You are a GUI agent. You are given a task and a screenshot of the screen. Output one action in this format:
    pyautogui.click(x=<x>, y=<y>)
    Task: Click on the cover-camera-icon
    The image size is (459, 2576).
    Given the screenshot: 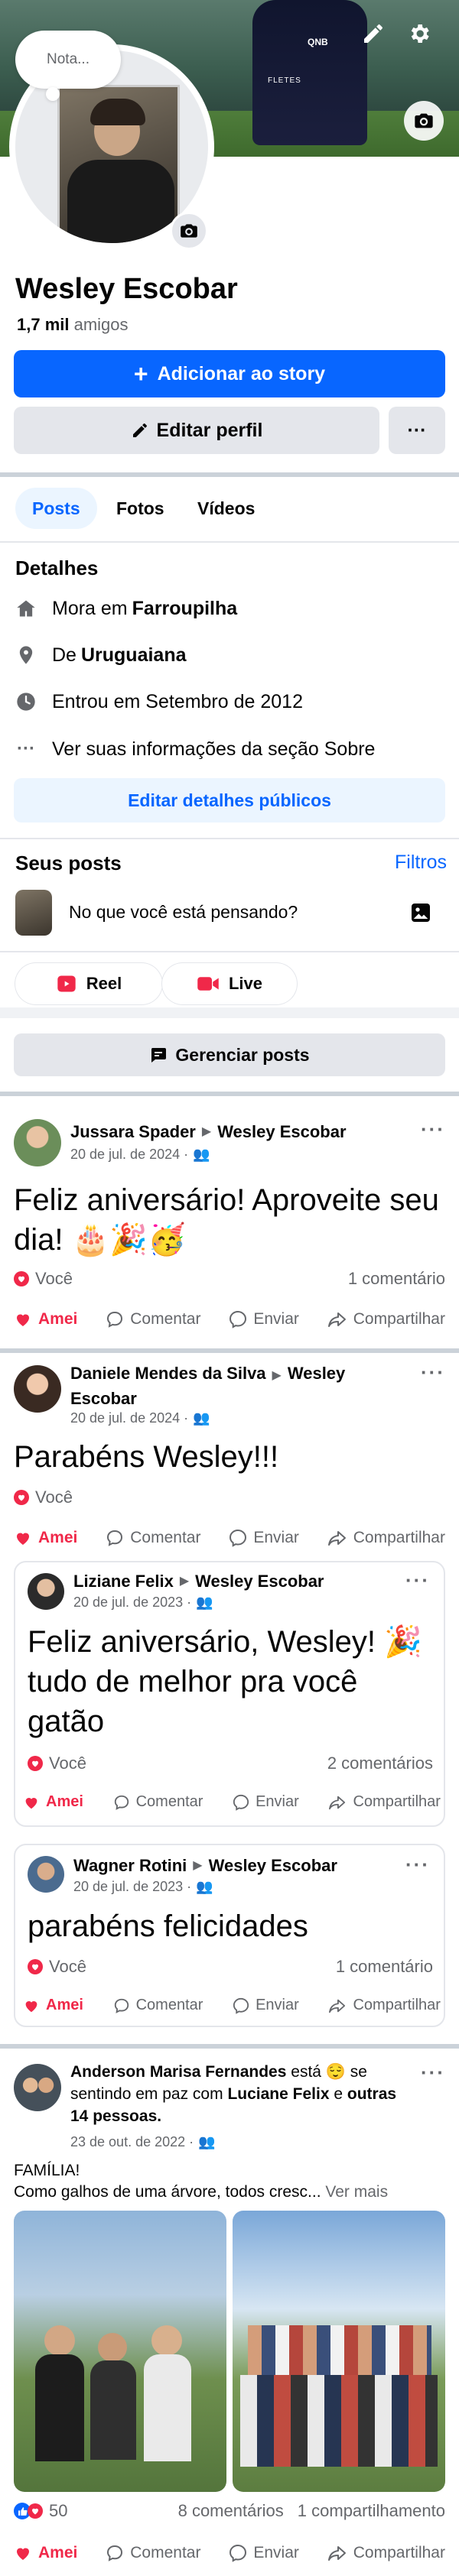 What is the action you would take?
    pyautogui.click(x=424, y=121)
    